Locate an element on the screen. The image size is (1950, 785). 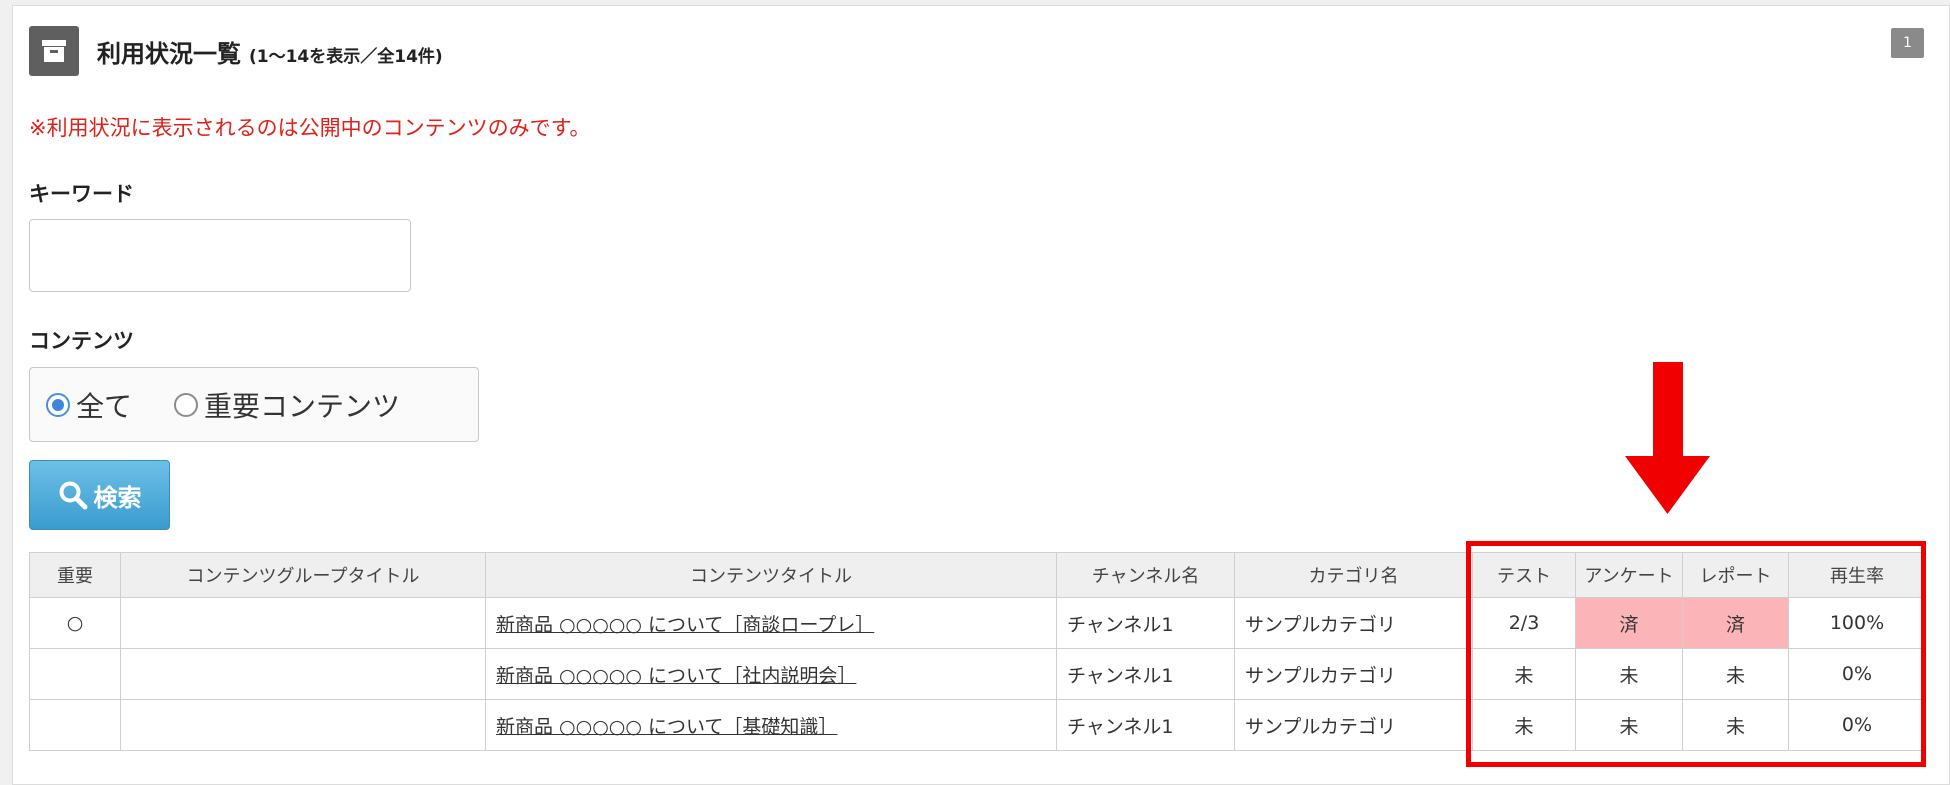
keyword-label: キーワード is located at coordinates (81, 194).